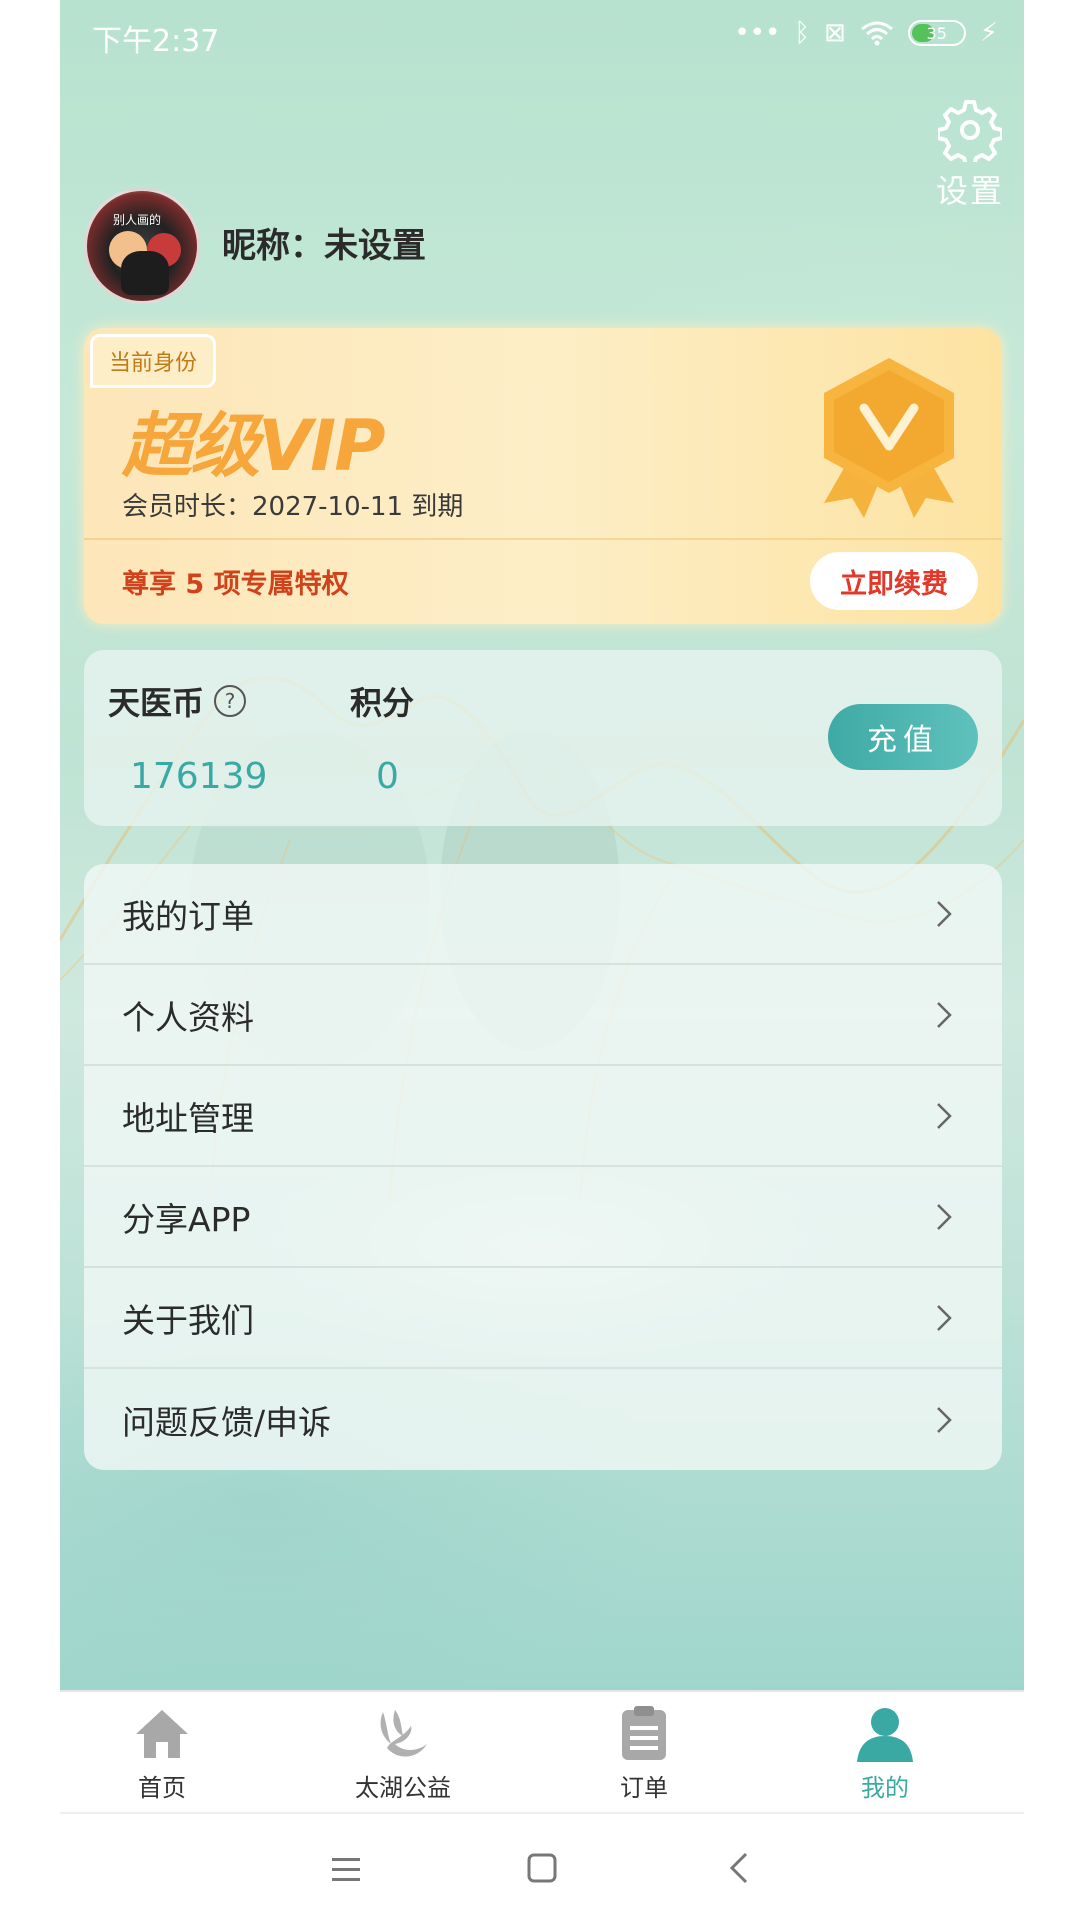  I want to click on menu-item-feedback: 问题反馈/申诉, so click(543, 1419).